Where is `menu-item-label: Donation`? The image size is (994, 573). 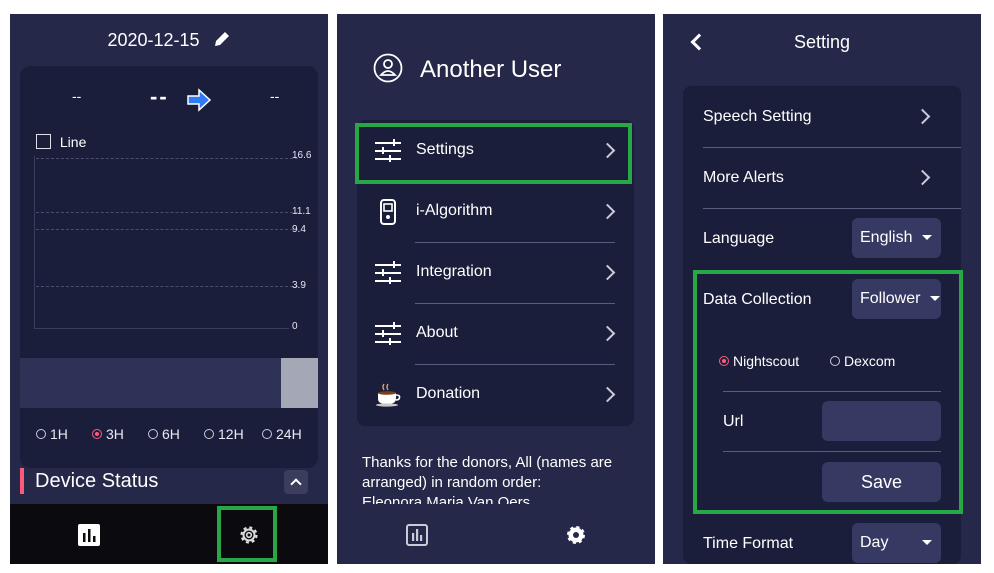
menu-item-label: Donation is located at coordinates (448, 393).